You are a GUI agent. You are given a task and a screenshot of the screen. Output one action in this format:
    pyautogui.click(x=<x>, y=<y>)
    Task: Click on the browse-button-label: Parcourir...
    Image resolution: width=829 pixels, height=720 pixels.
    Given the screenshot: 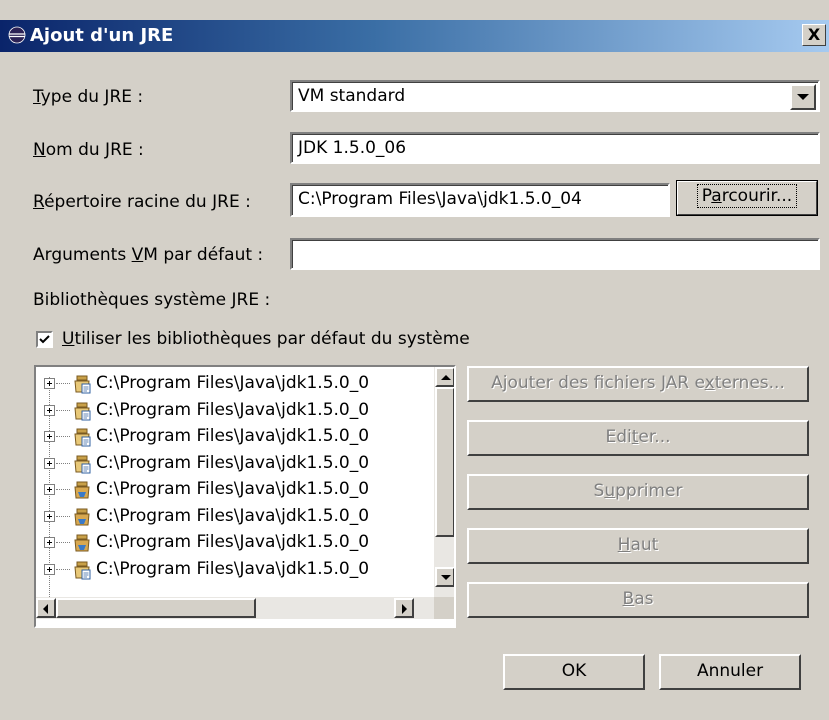 What is the action you would take?
    pyautogui.click(x=747, y=196)
    